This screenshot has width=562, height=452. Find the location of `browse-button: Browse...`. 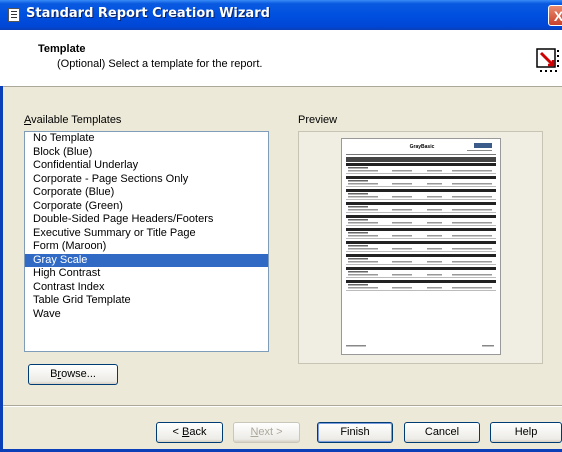

browse-button: Browse... is located at coordinates (73, 374).